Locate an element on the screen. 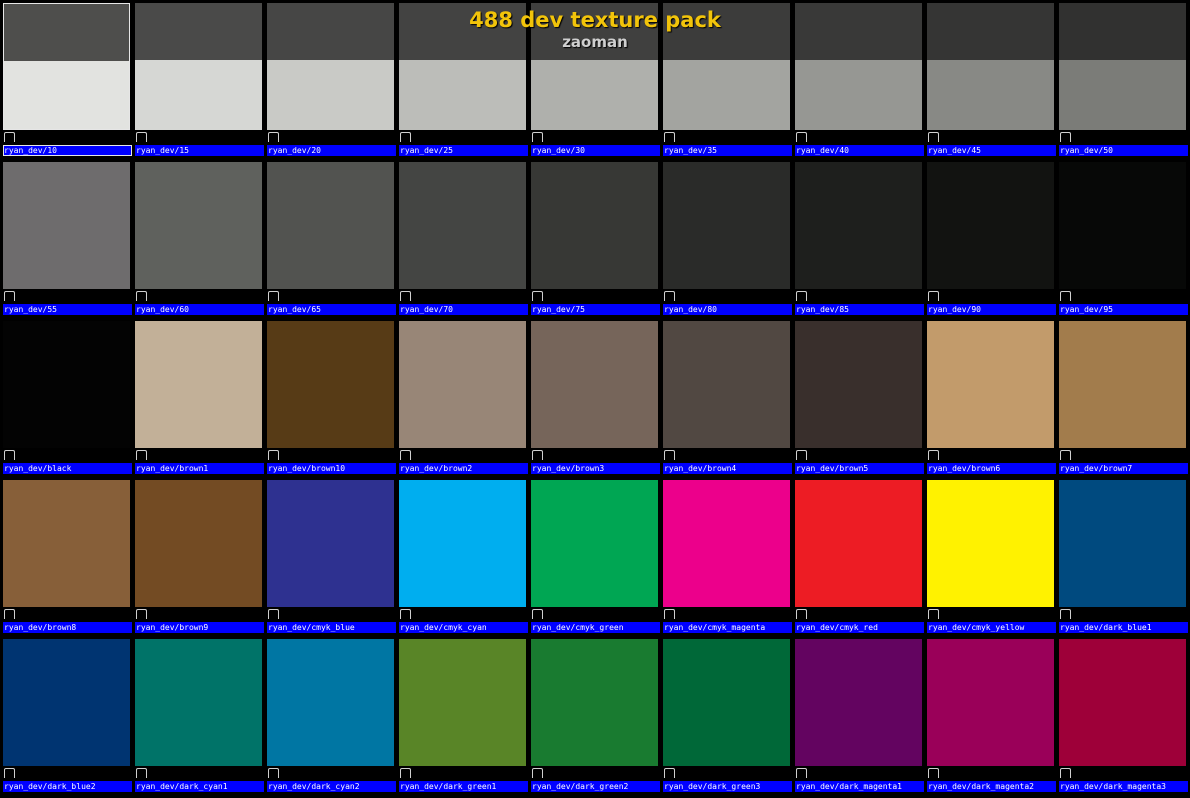  texture-item: ryan_dev/25 is located at coordinates (462, 79).